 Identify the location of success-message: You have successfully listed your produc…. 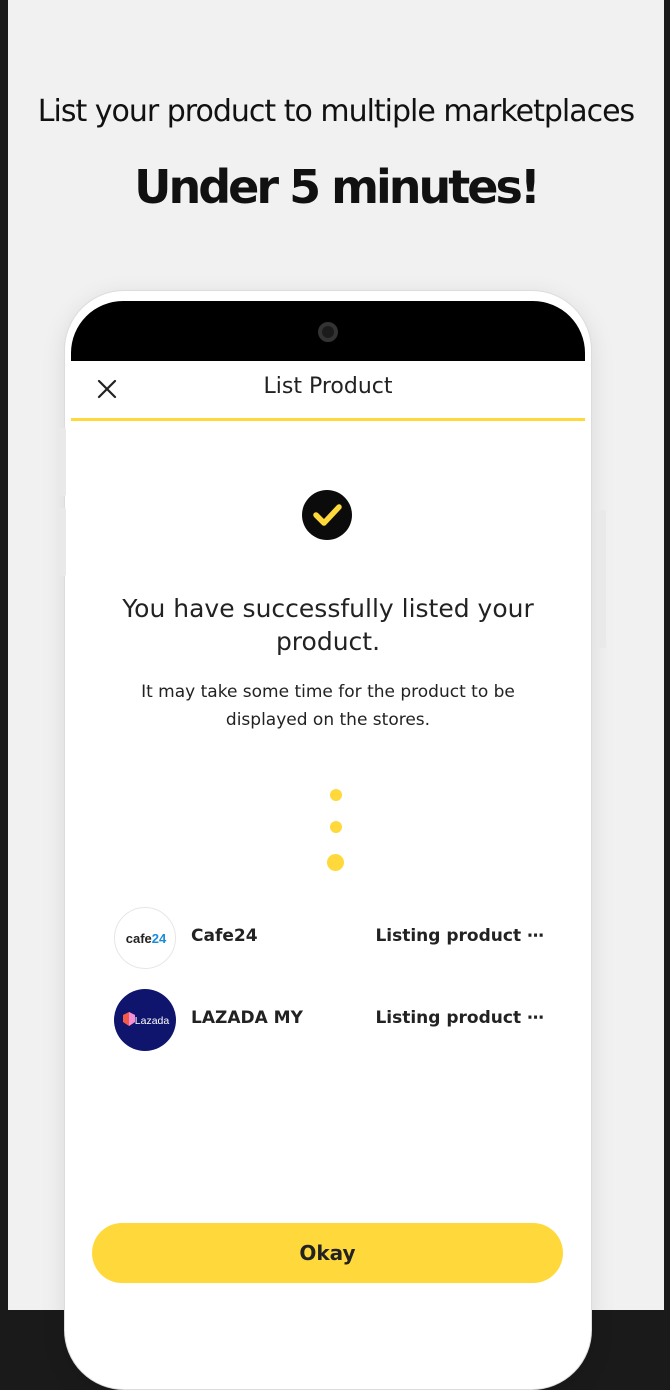
(328, 625).